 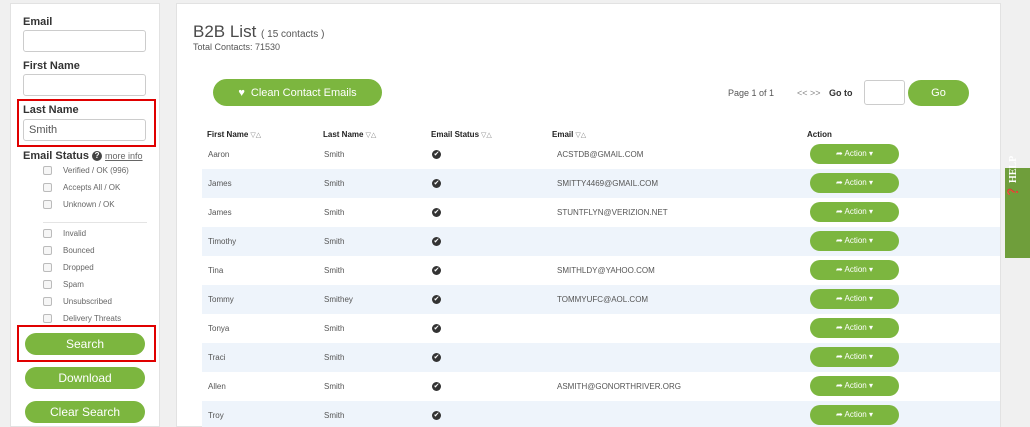 What do you see at coordinates (124, 156) in the screenshot?
I see `more-info-link: more info` at bounding box center [124, 156].